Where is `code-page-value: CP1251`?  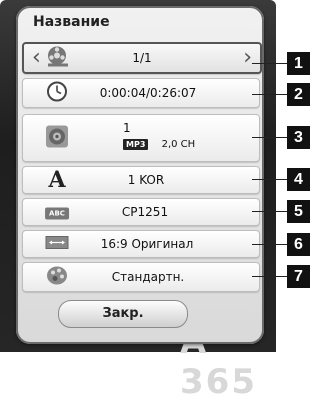 code-page-value: CP1251 is located at coordinates (145, 212).